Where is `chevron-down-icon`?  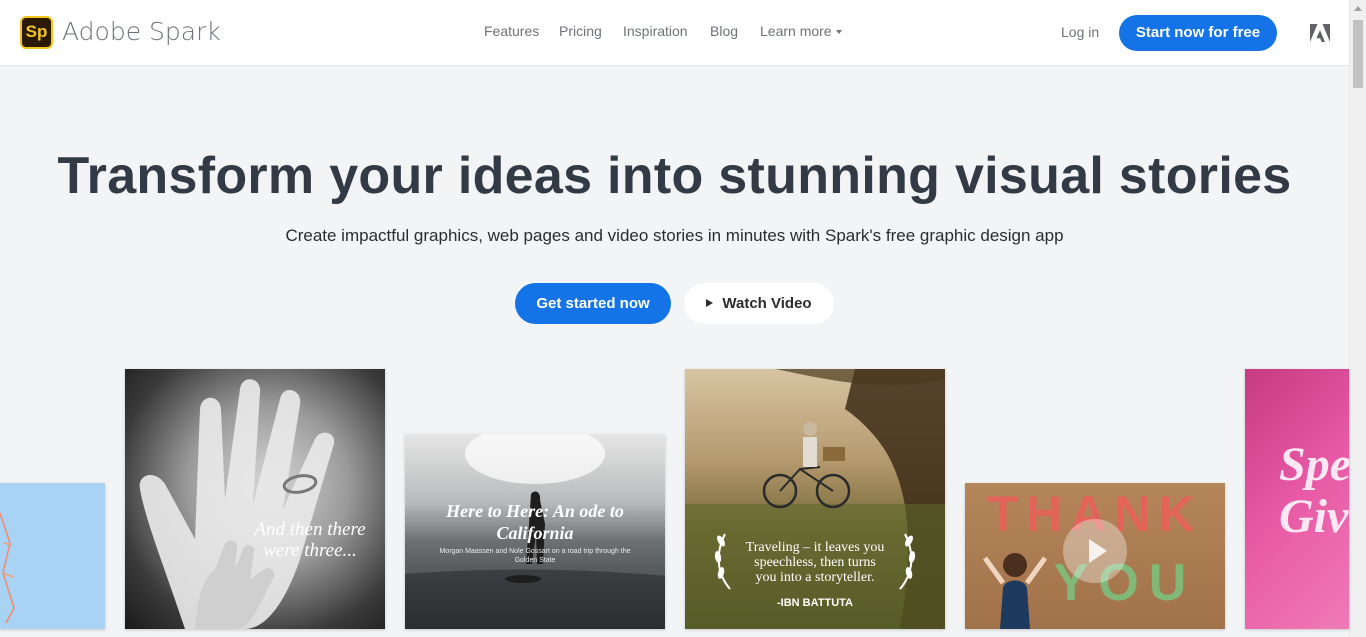
chevron-down-icon is located at coordinates (838, 32).